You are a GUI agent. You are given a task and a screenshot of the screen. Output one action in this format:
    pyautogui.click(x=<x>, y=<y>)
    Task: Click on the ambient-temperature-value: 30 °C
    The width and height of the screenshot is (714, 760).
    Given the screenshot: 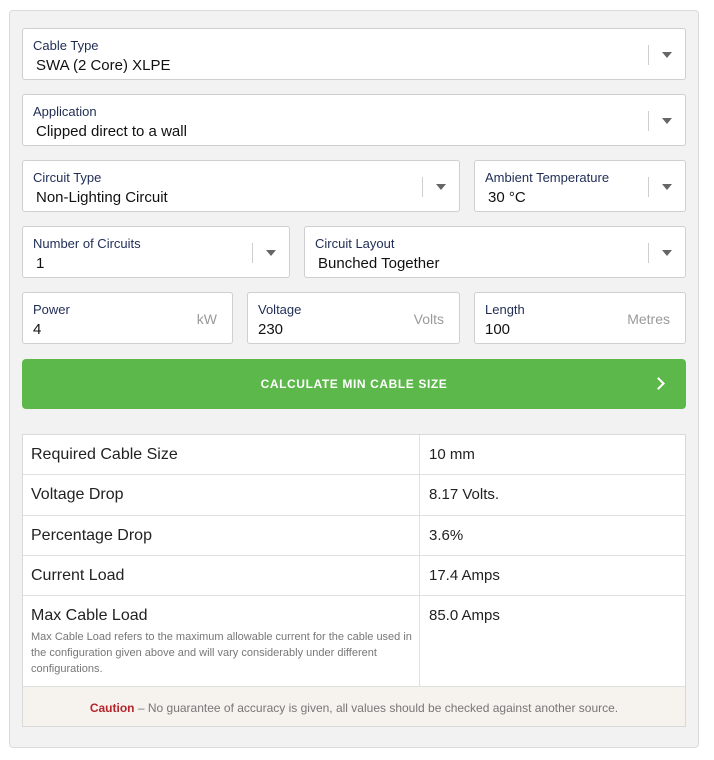 What is the action you would take?
    pyautogui.click(x=507, y=197)
    